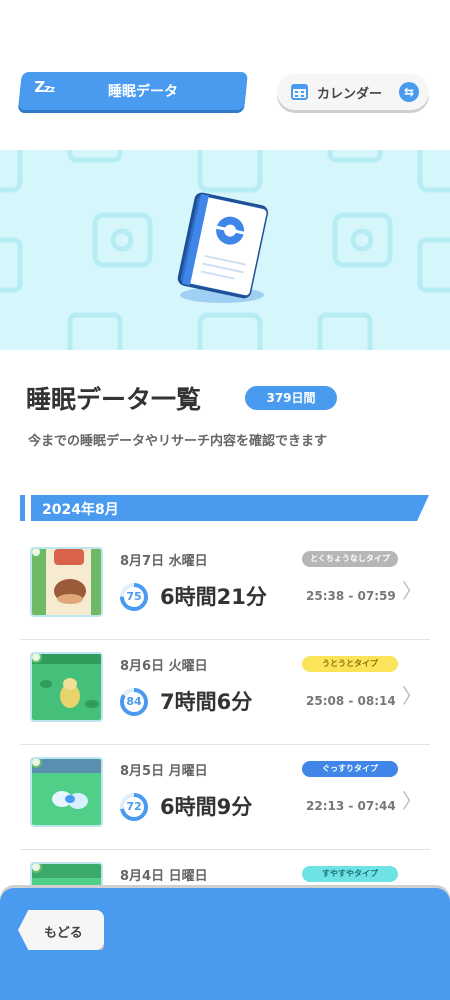  I want to click on sleep-type-badge: うとうとタイプ, so click(350, 664).